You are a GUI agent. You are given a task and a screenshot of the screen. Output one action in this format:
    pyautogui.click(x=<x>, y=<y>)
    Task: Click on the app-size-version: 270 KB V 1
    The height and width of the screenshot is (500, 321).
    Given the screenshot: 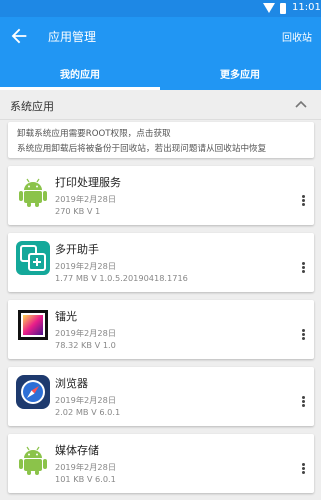 What is the action you would take?
    pyautogui.click(x=78, y=211)
    